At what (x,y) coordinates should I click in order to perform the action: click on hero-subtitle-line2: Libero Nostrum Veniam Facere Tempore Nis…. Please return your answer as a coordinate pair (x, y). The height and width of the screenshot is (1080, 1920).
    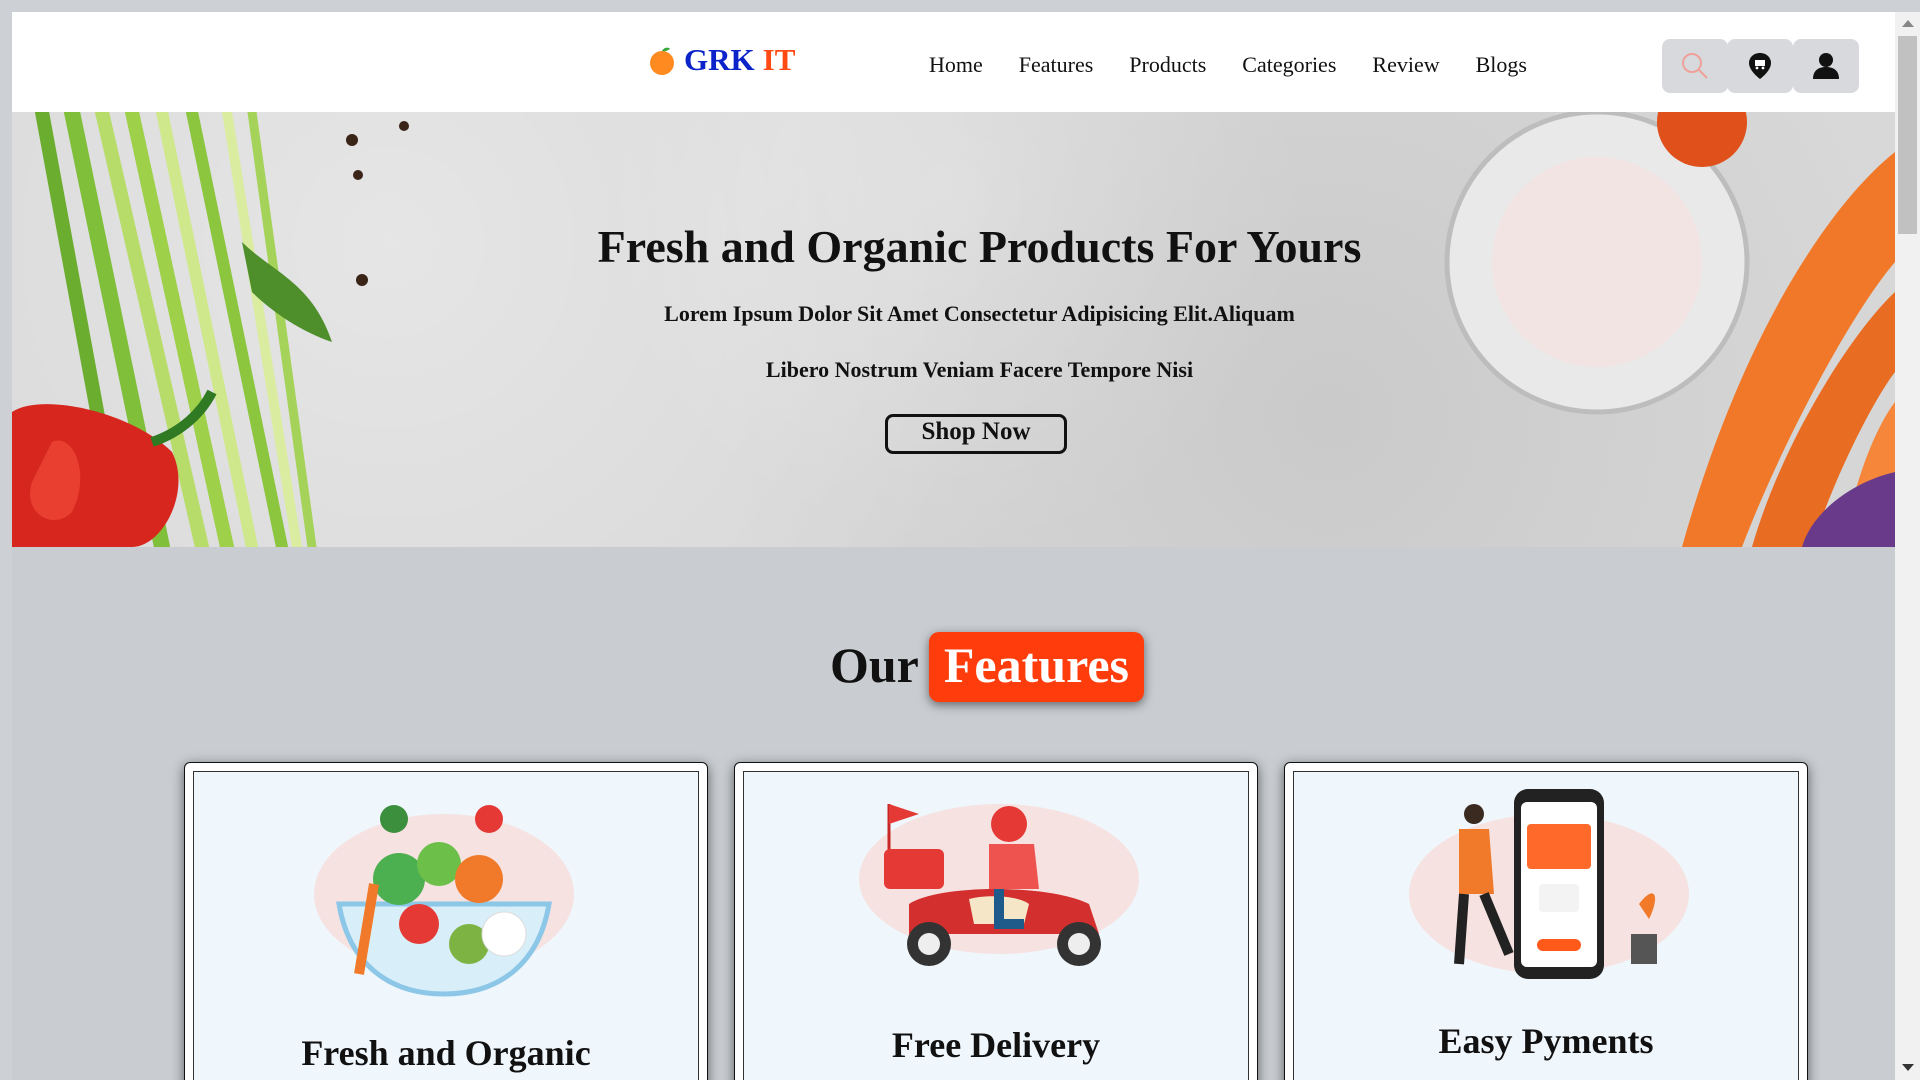
    Looking at the image, I should click on (979, 369).